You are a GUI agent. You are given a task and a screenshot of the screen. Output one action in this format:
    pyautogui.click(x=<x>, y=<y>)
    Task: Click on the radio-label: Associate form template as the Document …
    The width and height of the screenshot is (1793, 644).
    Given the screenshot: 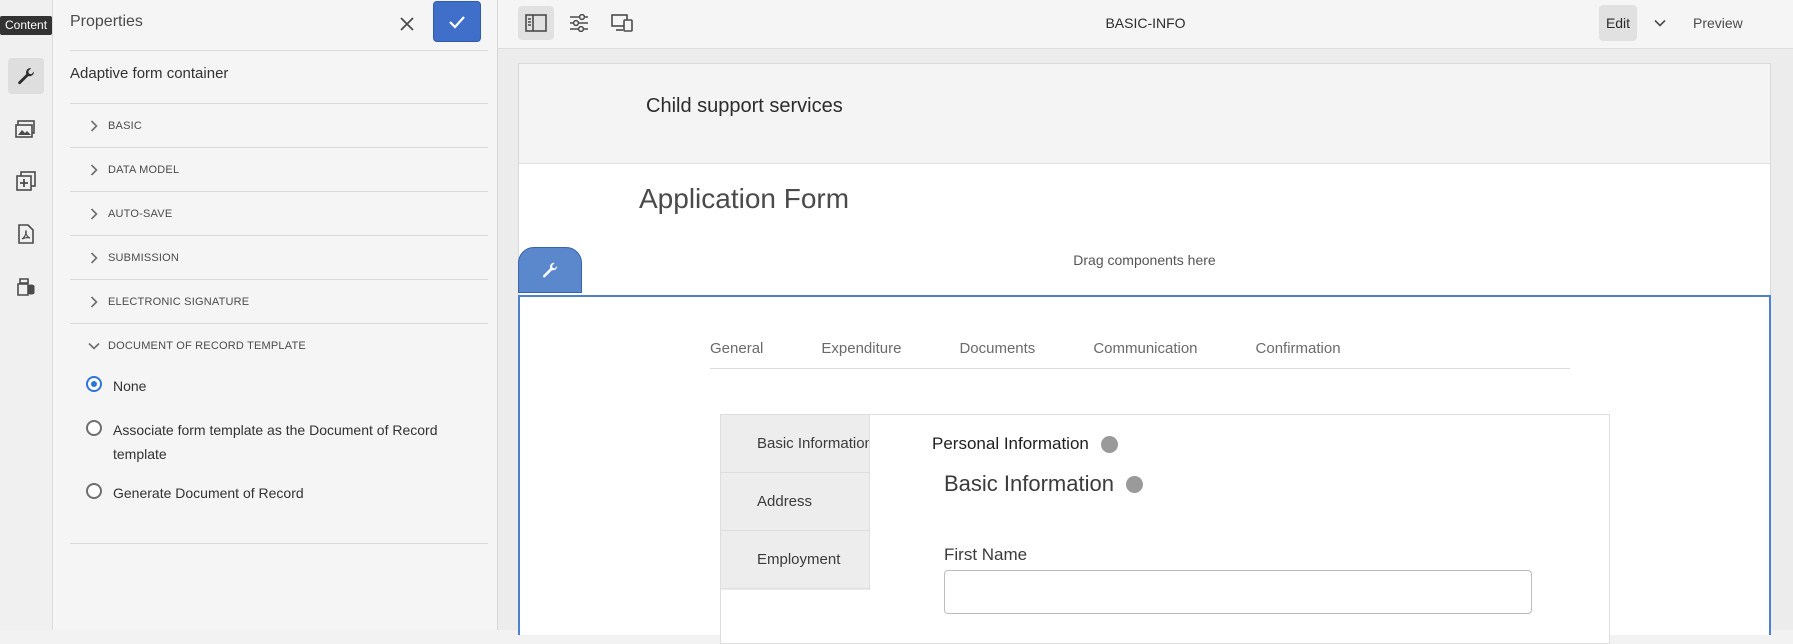 What is the action you would take?
    pyautogui.click(x=275, y=442)
    